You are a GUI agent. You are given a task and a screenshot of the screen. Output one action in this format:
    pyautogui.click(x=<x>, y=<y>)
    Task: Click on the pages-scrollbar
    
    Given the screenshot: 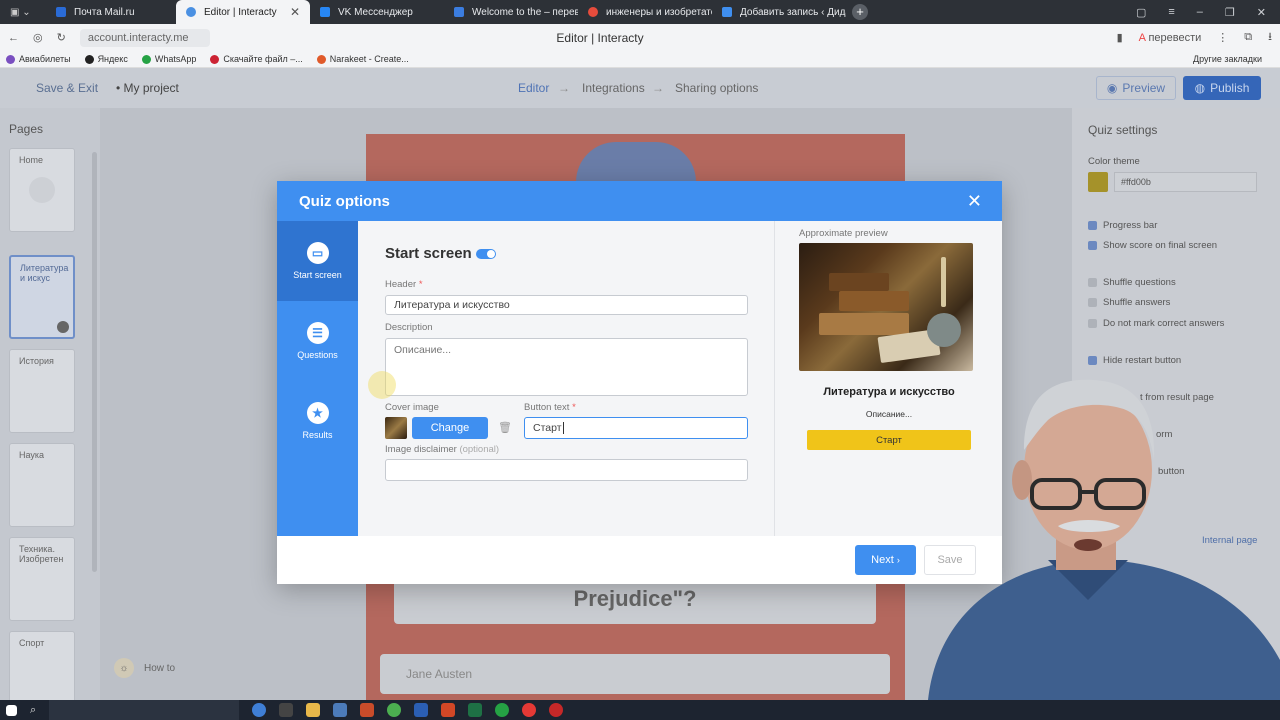 What is the action you would take?
    pyautogui.click(x=94, y=362)
    